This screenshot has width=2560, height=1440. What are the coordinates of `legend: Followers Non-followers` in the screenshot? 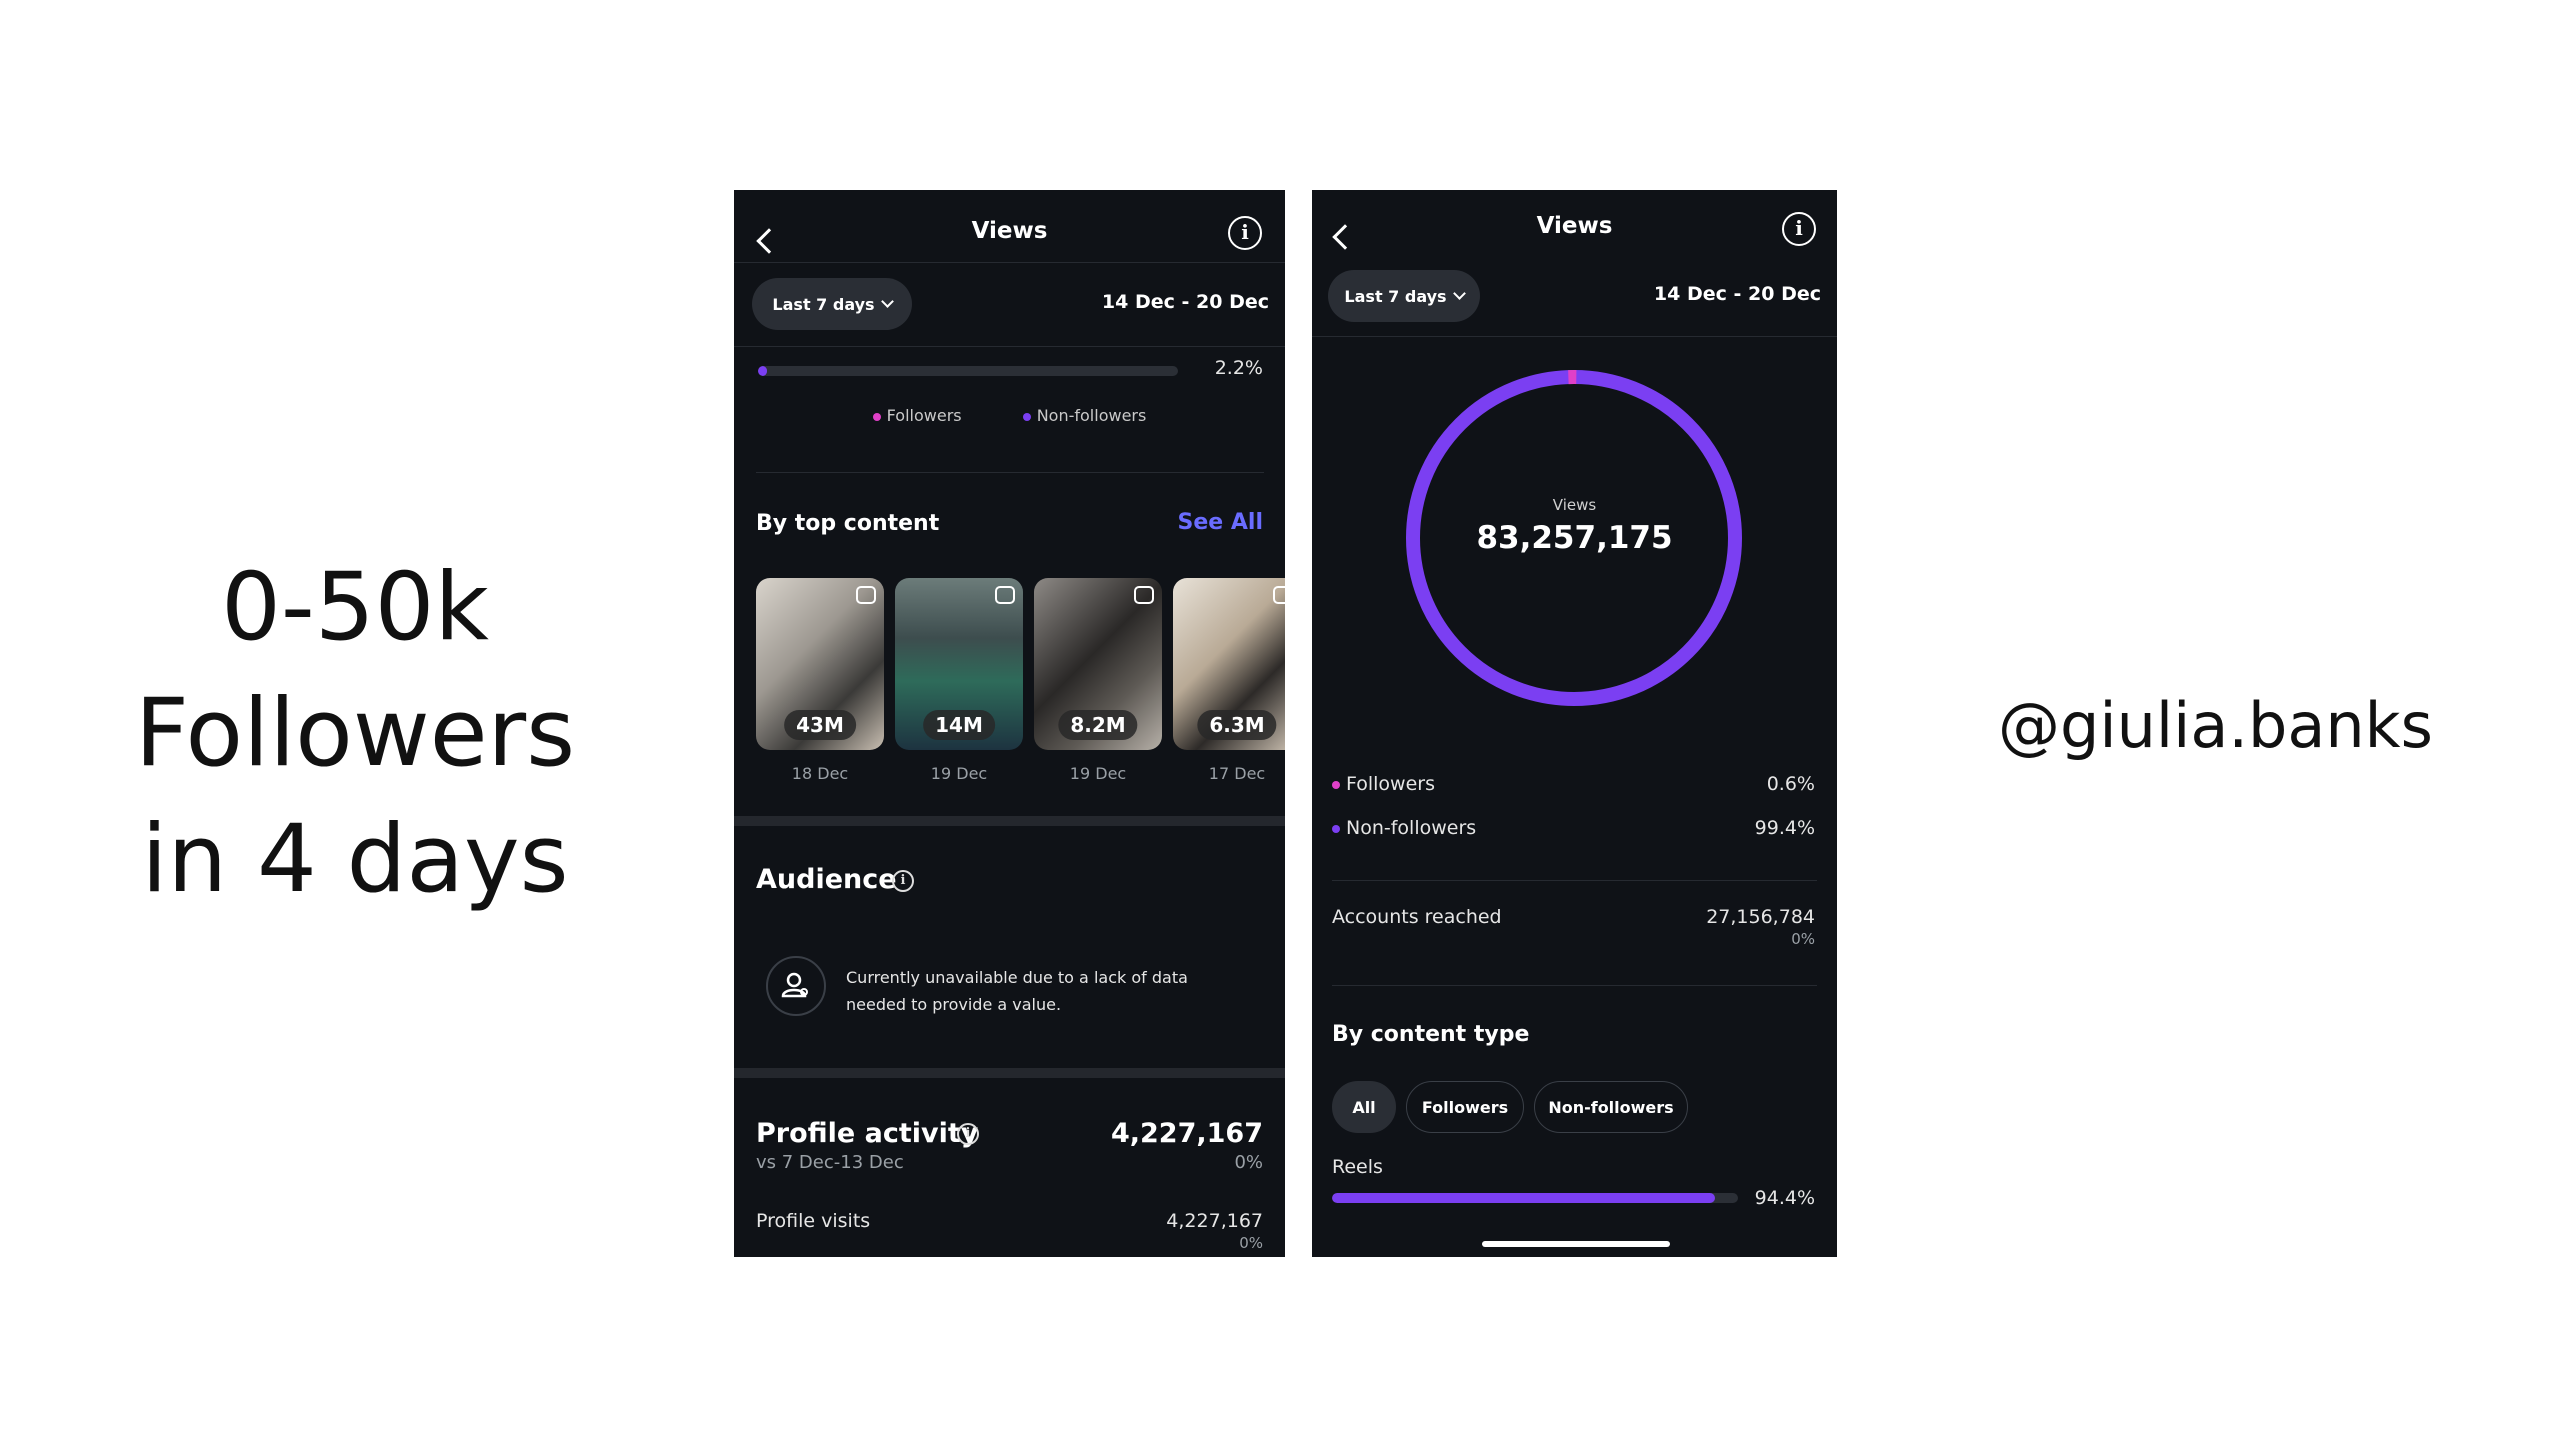 It's located at (1009, 415).